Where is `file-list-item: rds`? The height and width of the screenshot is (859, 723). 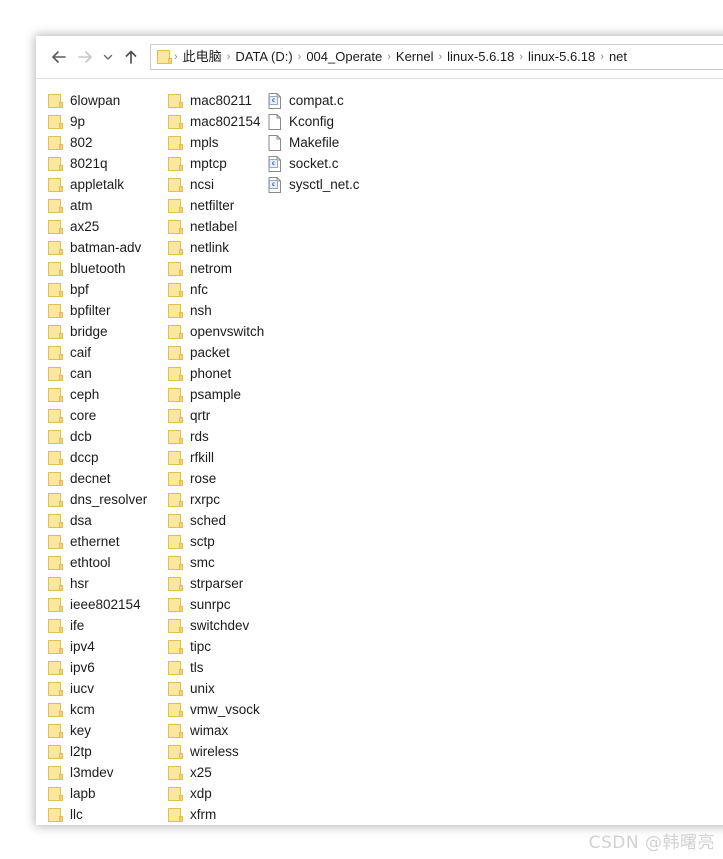 file-list-item: rds is located at coordinates (218, 436).